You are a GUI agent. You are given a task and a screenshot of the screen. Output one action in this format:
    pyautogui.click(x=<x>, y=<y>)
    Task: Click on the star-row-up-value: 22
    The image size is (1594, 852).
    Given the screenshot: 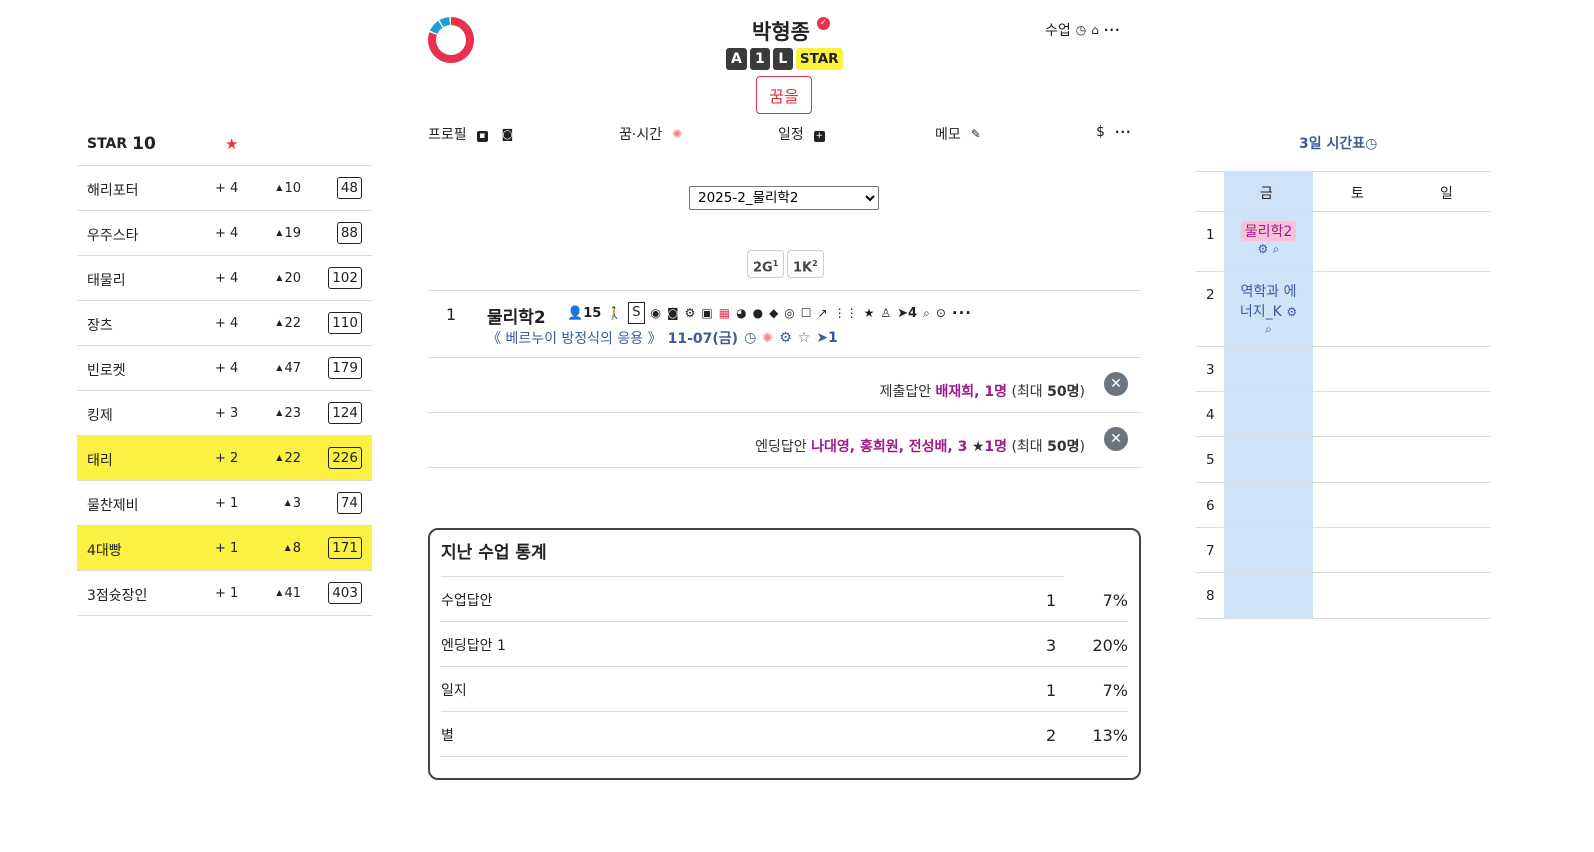 What is the action you would take?
    pyautogui.click(x=292, y=323)
    